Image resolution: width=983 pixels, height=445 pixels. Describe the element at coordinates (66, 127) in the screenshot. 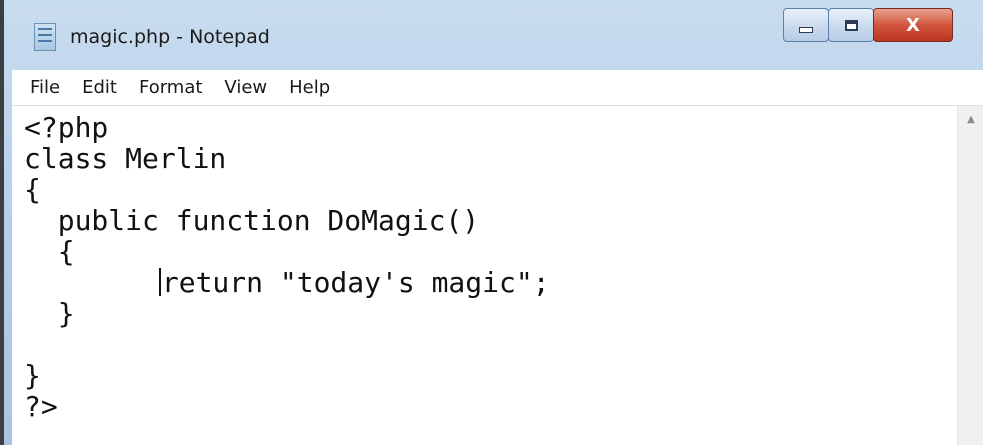

I see `code-line-1: <?php` at that location.